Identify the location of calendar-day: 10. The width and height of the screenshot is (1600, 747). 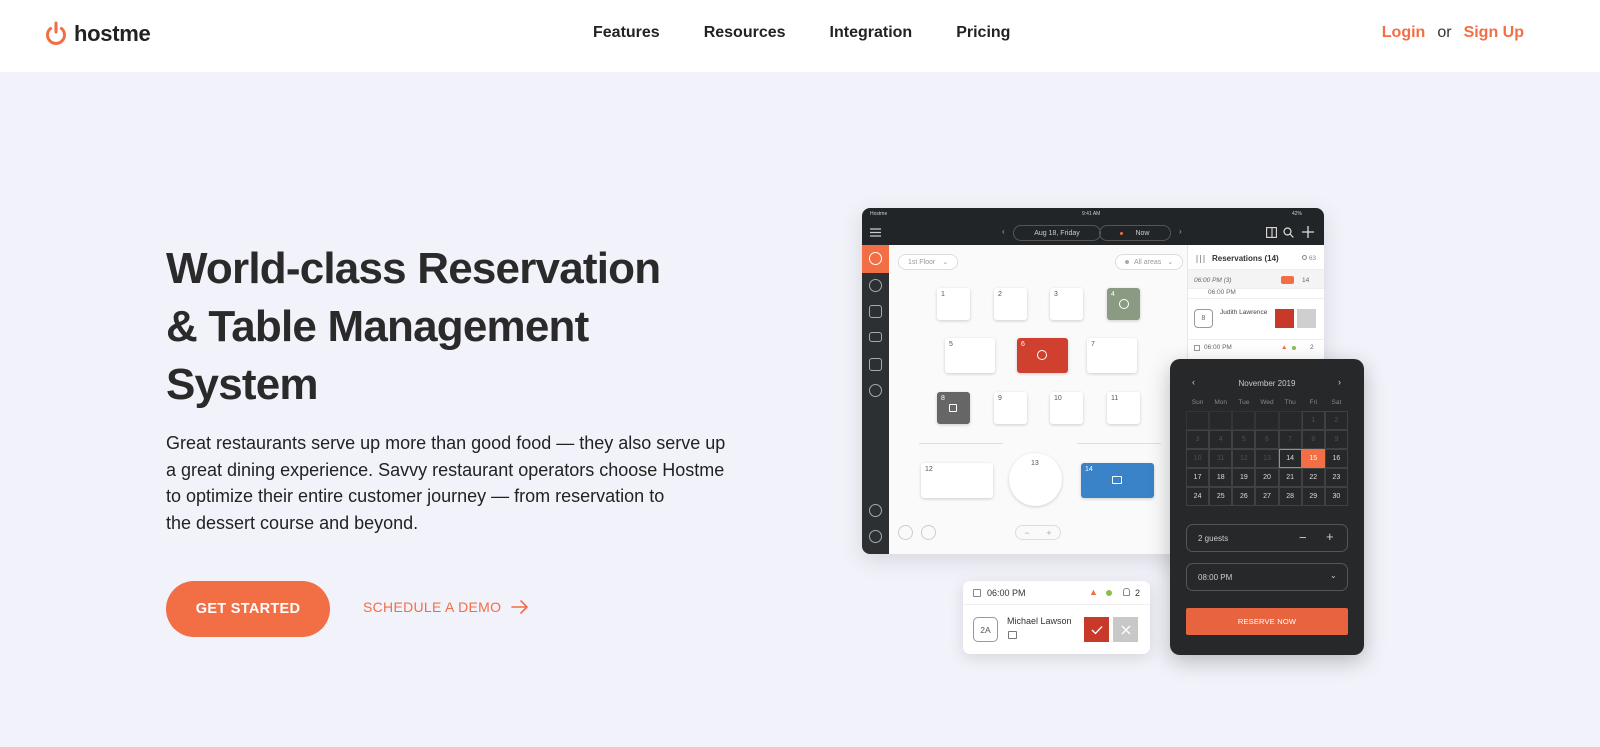
(1198, 458).